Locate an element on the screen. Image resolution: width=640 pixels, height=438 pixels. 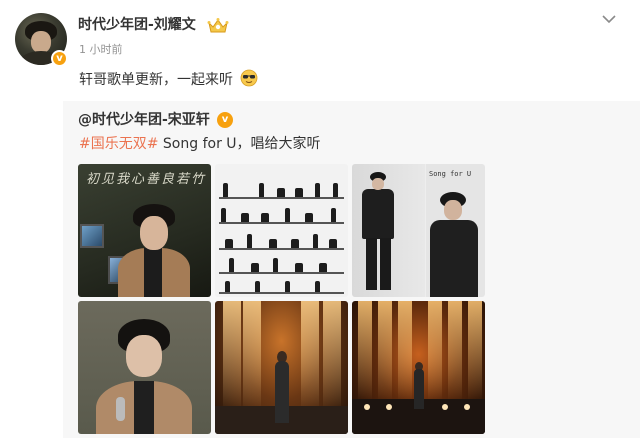
mention-prefix: @ is located at coordinates (85, 120).